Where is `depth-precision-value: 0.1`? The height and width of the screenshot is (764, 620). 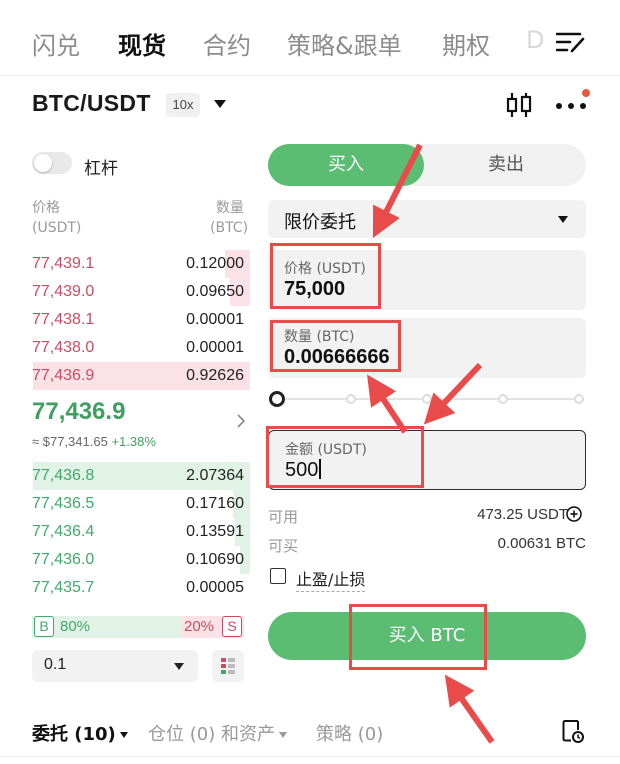
depth-precision-value: 0.1 is located at coordinates (55, 664).